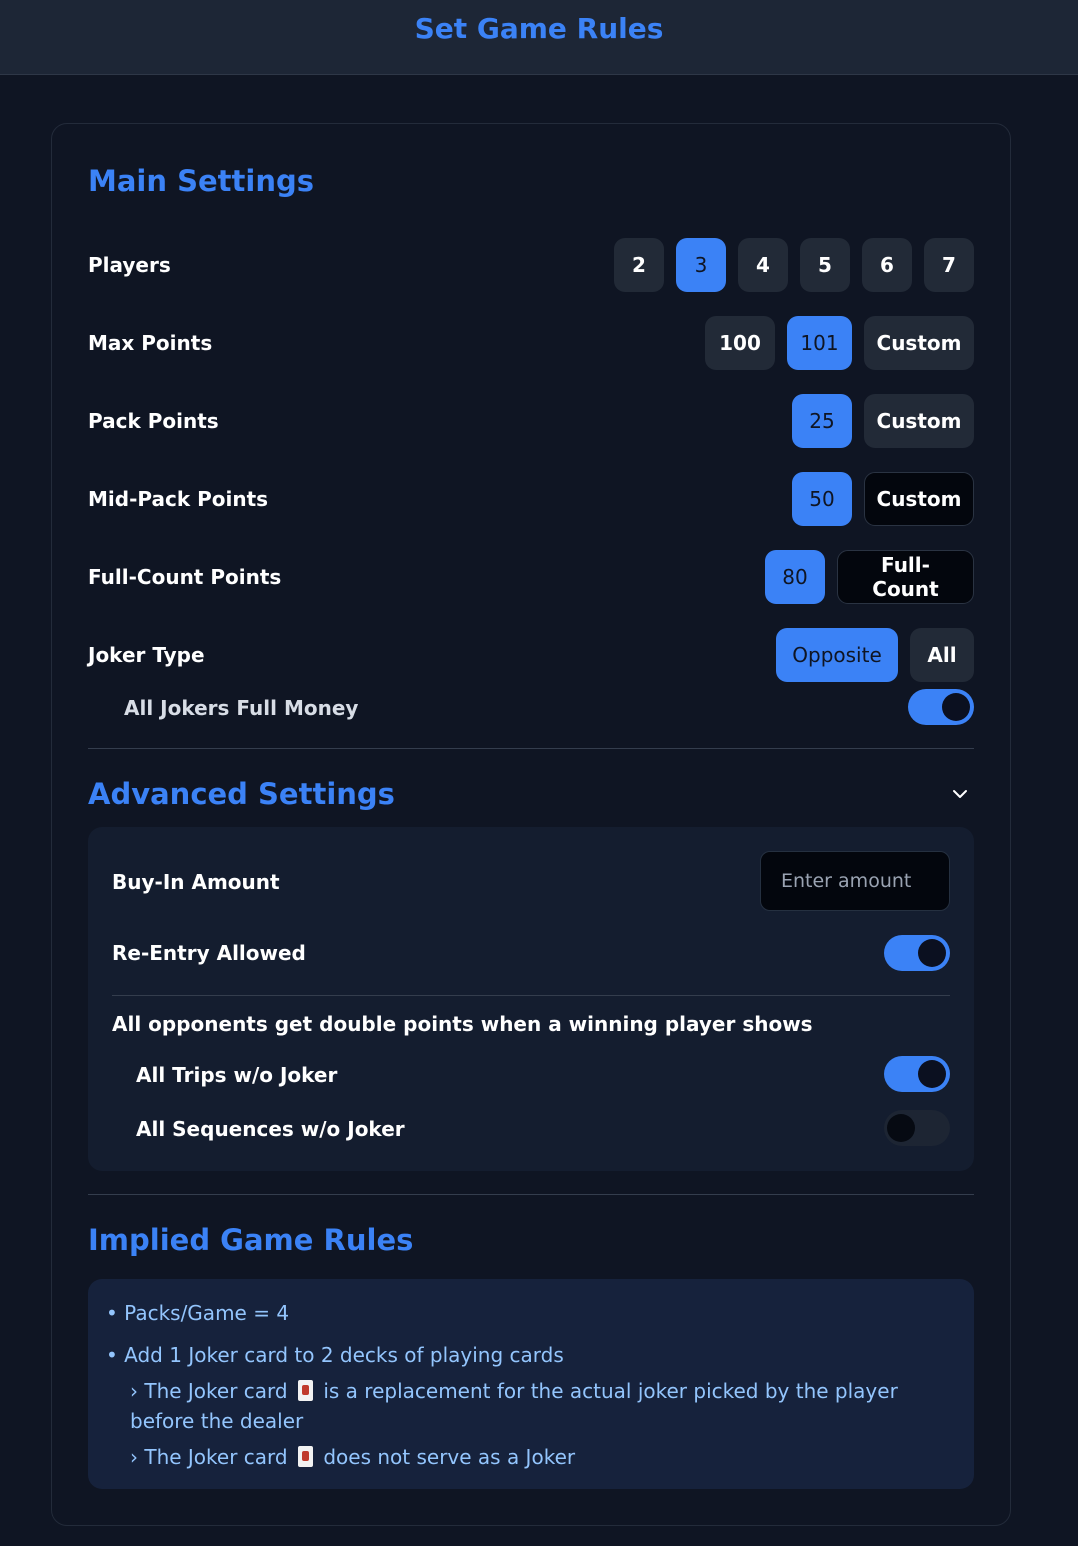 This screenshot has height=1546, width=1078. Describe the element at coordinates (740, 343) in the screenshot. I see `max-points-option-100: 100` at that location.